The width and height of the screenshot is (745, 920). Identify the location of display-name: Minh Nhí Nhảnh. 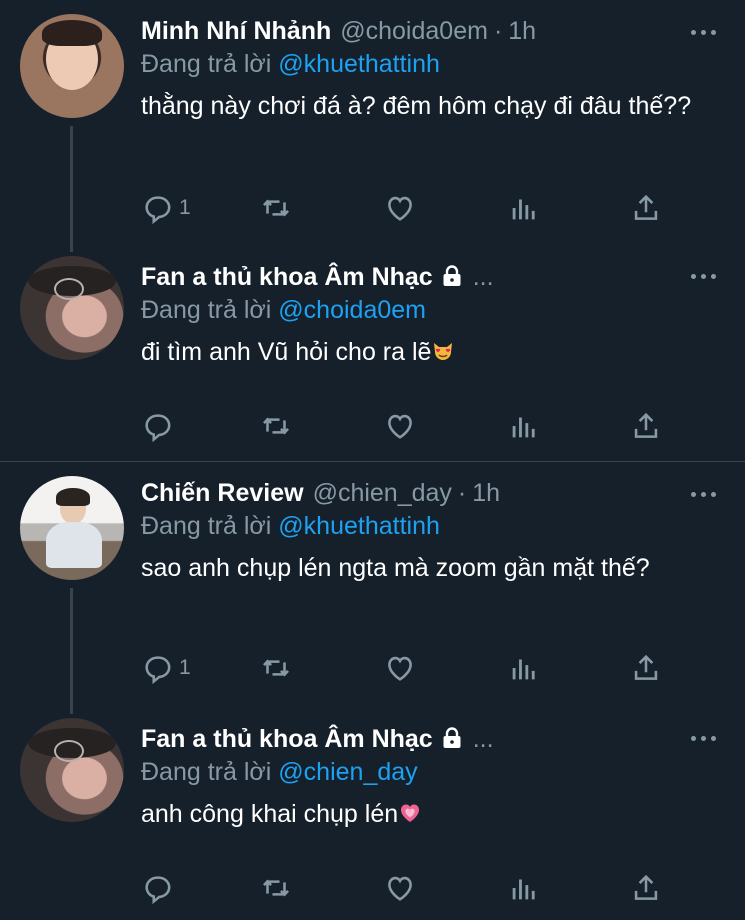
(236, 31).